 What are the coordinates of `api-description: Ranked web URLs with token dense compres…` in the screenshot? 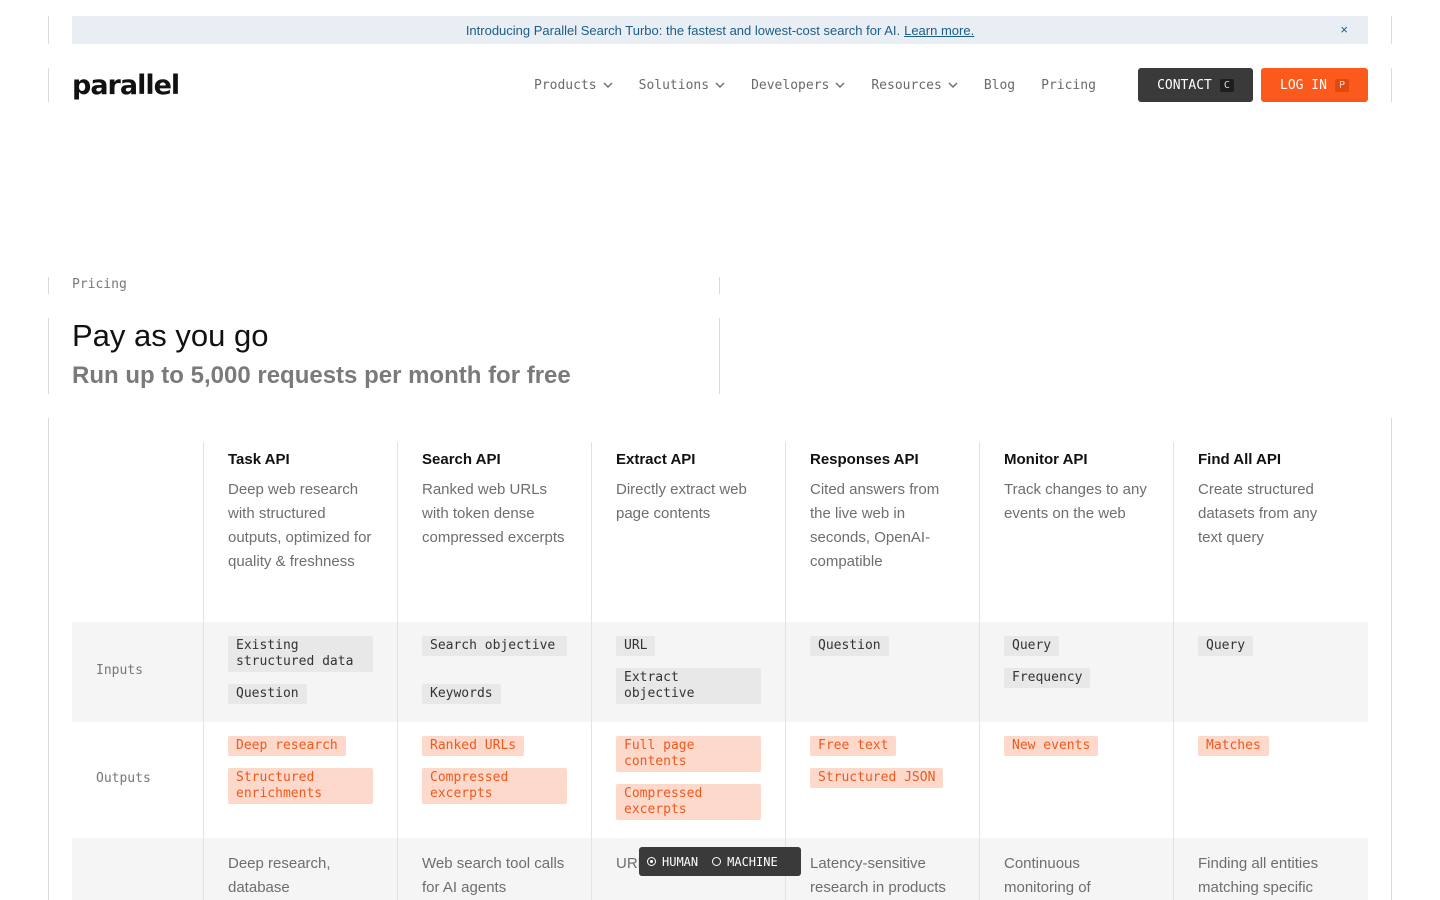 It's located at (493, 513).